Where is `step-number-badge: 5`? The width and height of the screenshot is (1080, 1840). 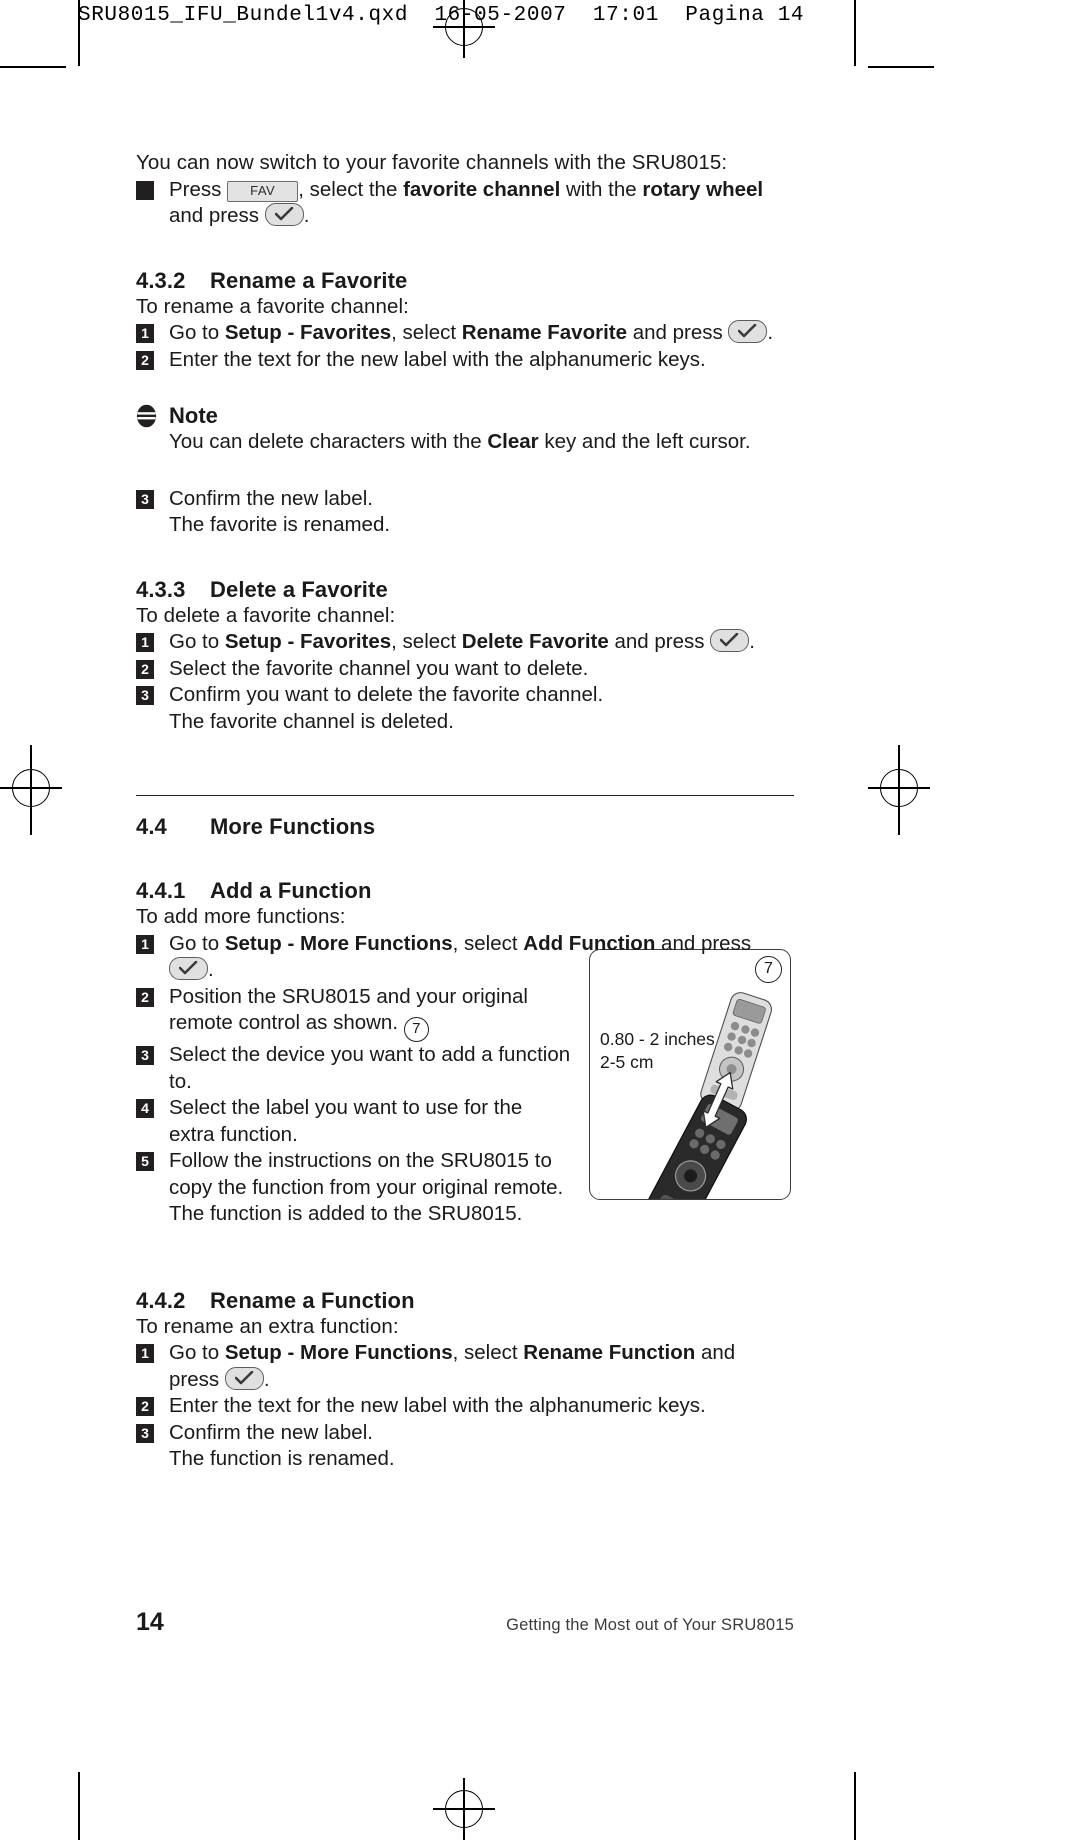
step-number-badge: 5 is located at coordinates (145, 1161).